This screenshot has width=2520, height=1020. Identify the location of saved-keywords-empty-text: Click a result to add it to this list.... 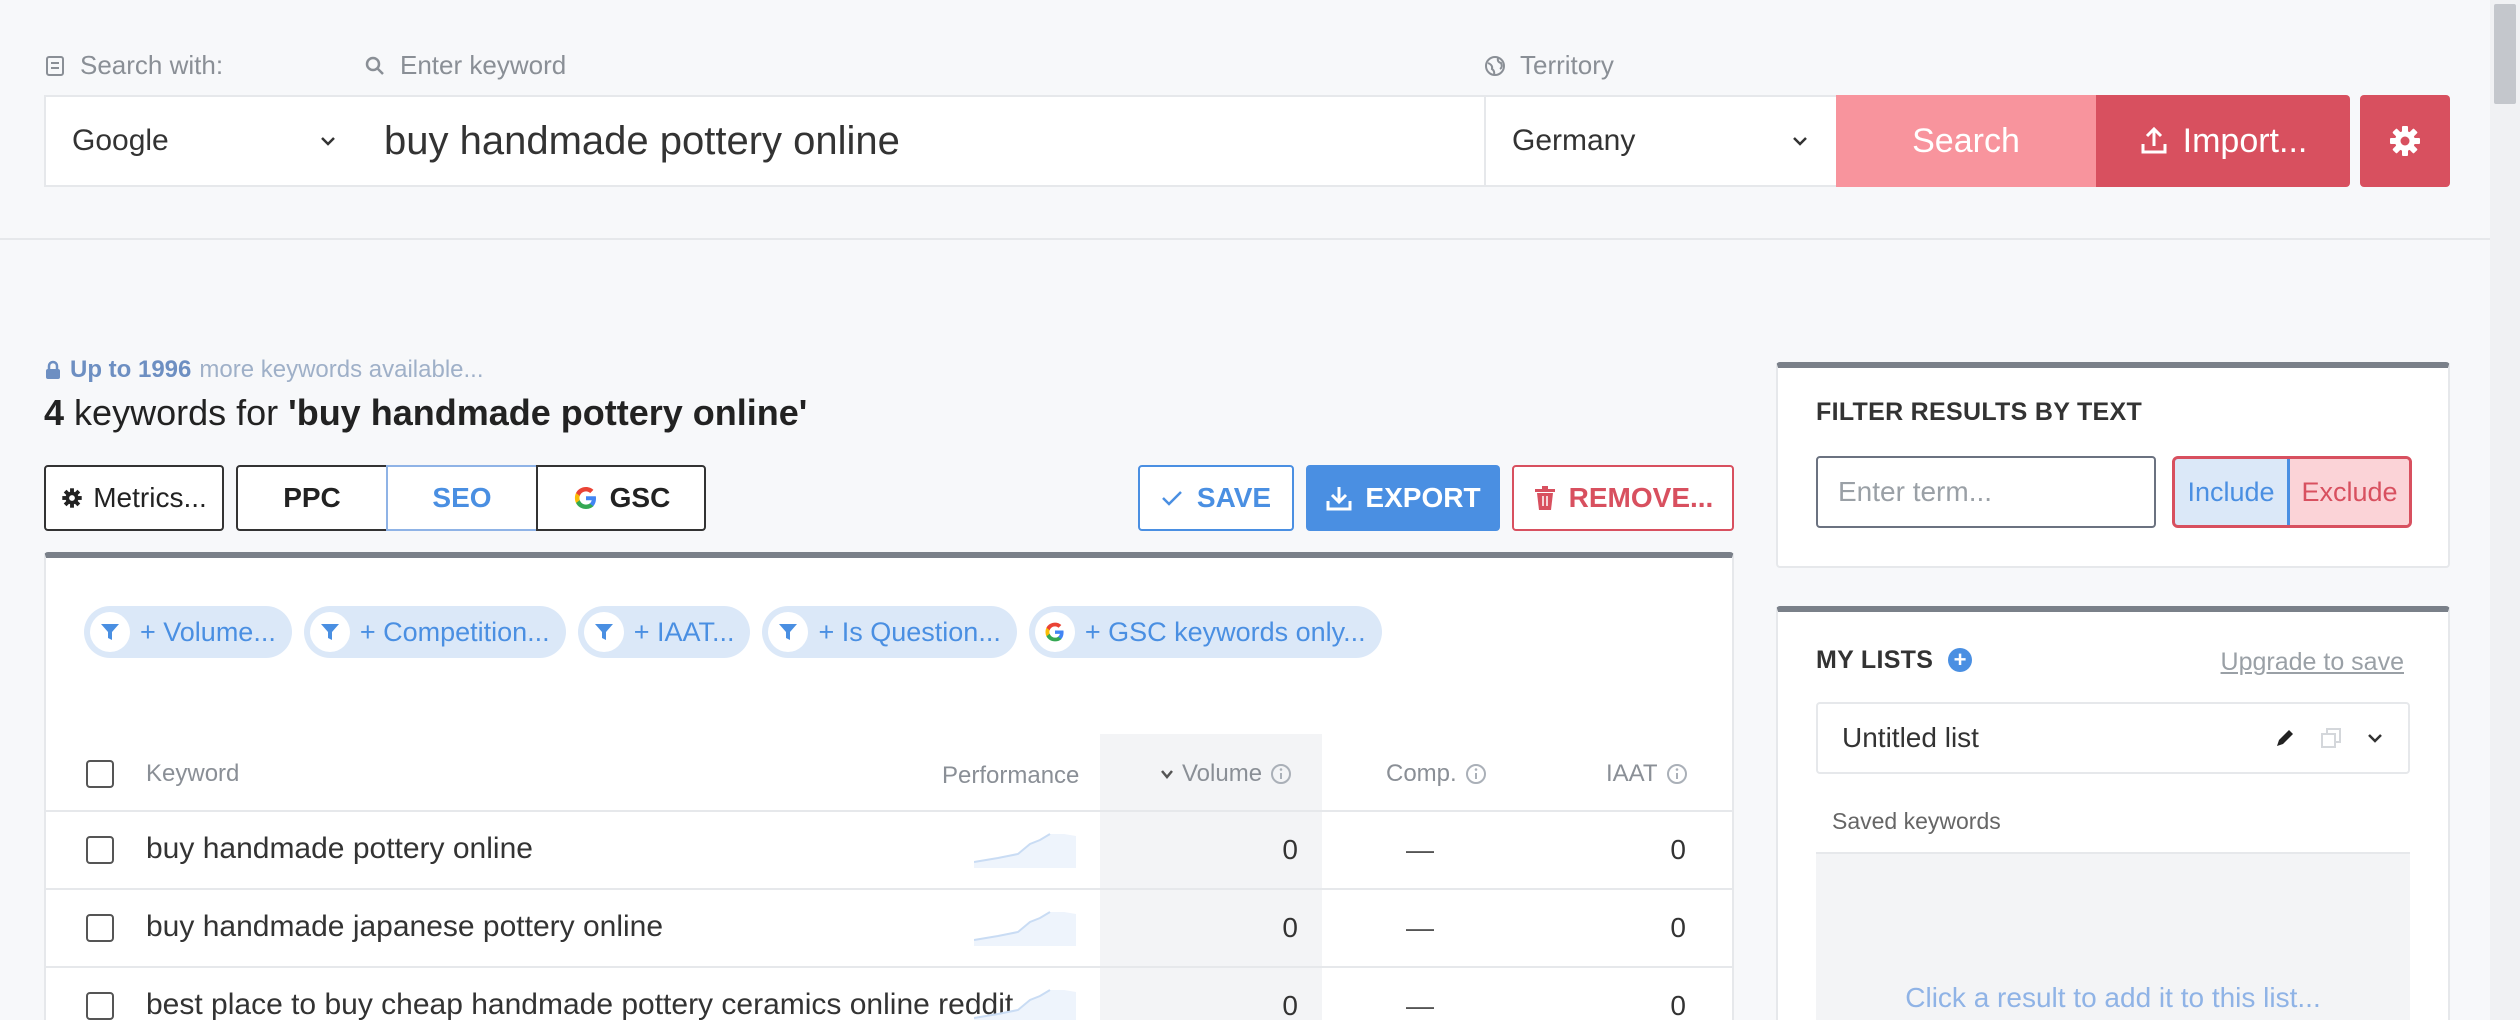
(2113, 997).